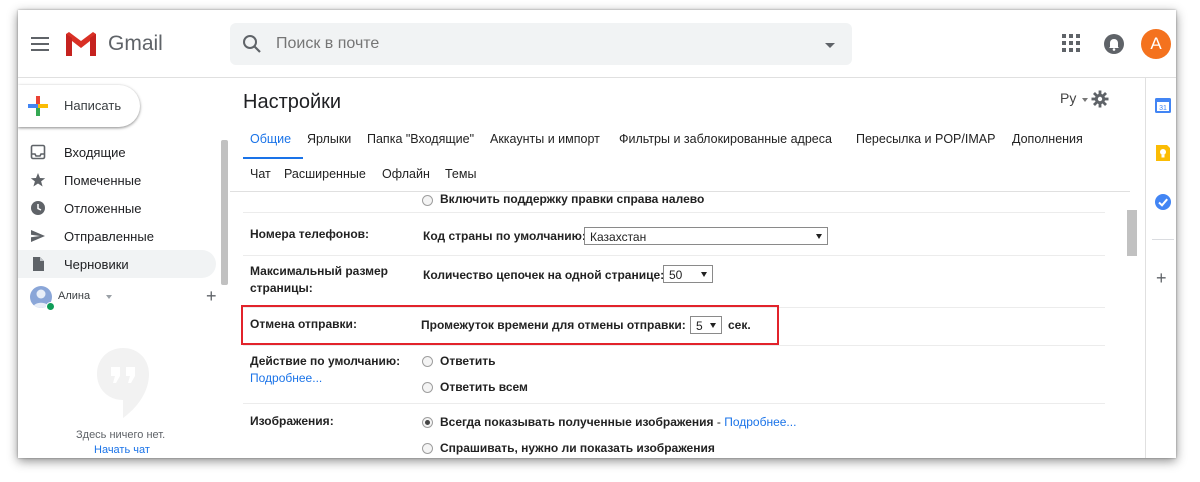 This screenshot has width=1200, height=482. I want to click on tab-accounts: Аккаунты и импорт, so click(545, 139).